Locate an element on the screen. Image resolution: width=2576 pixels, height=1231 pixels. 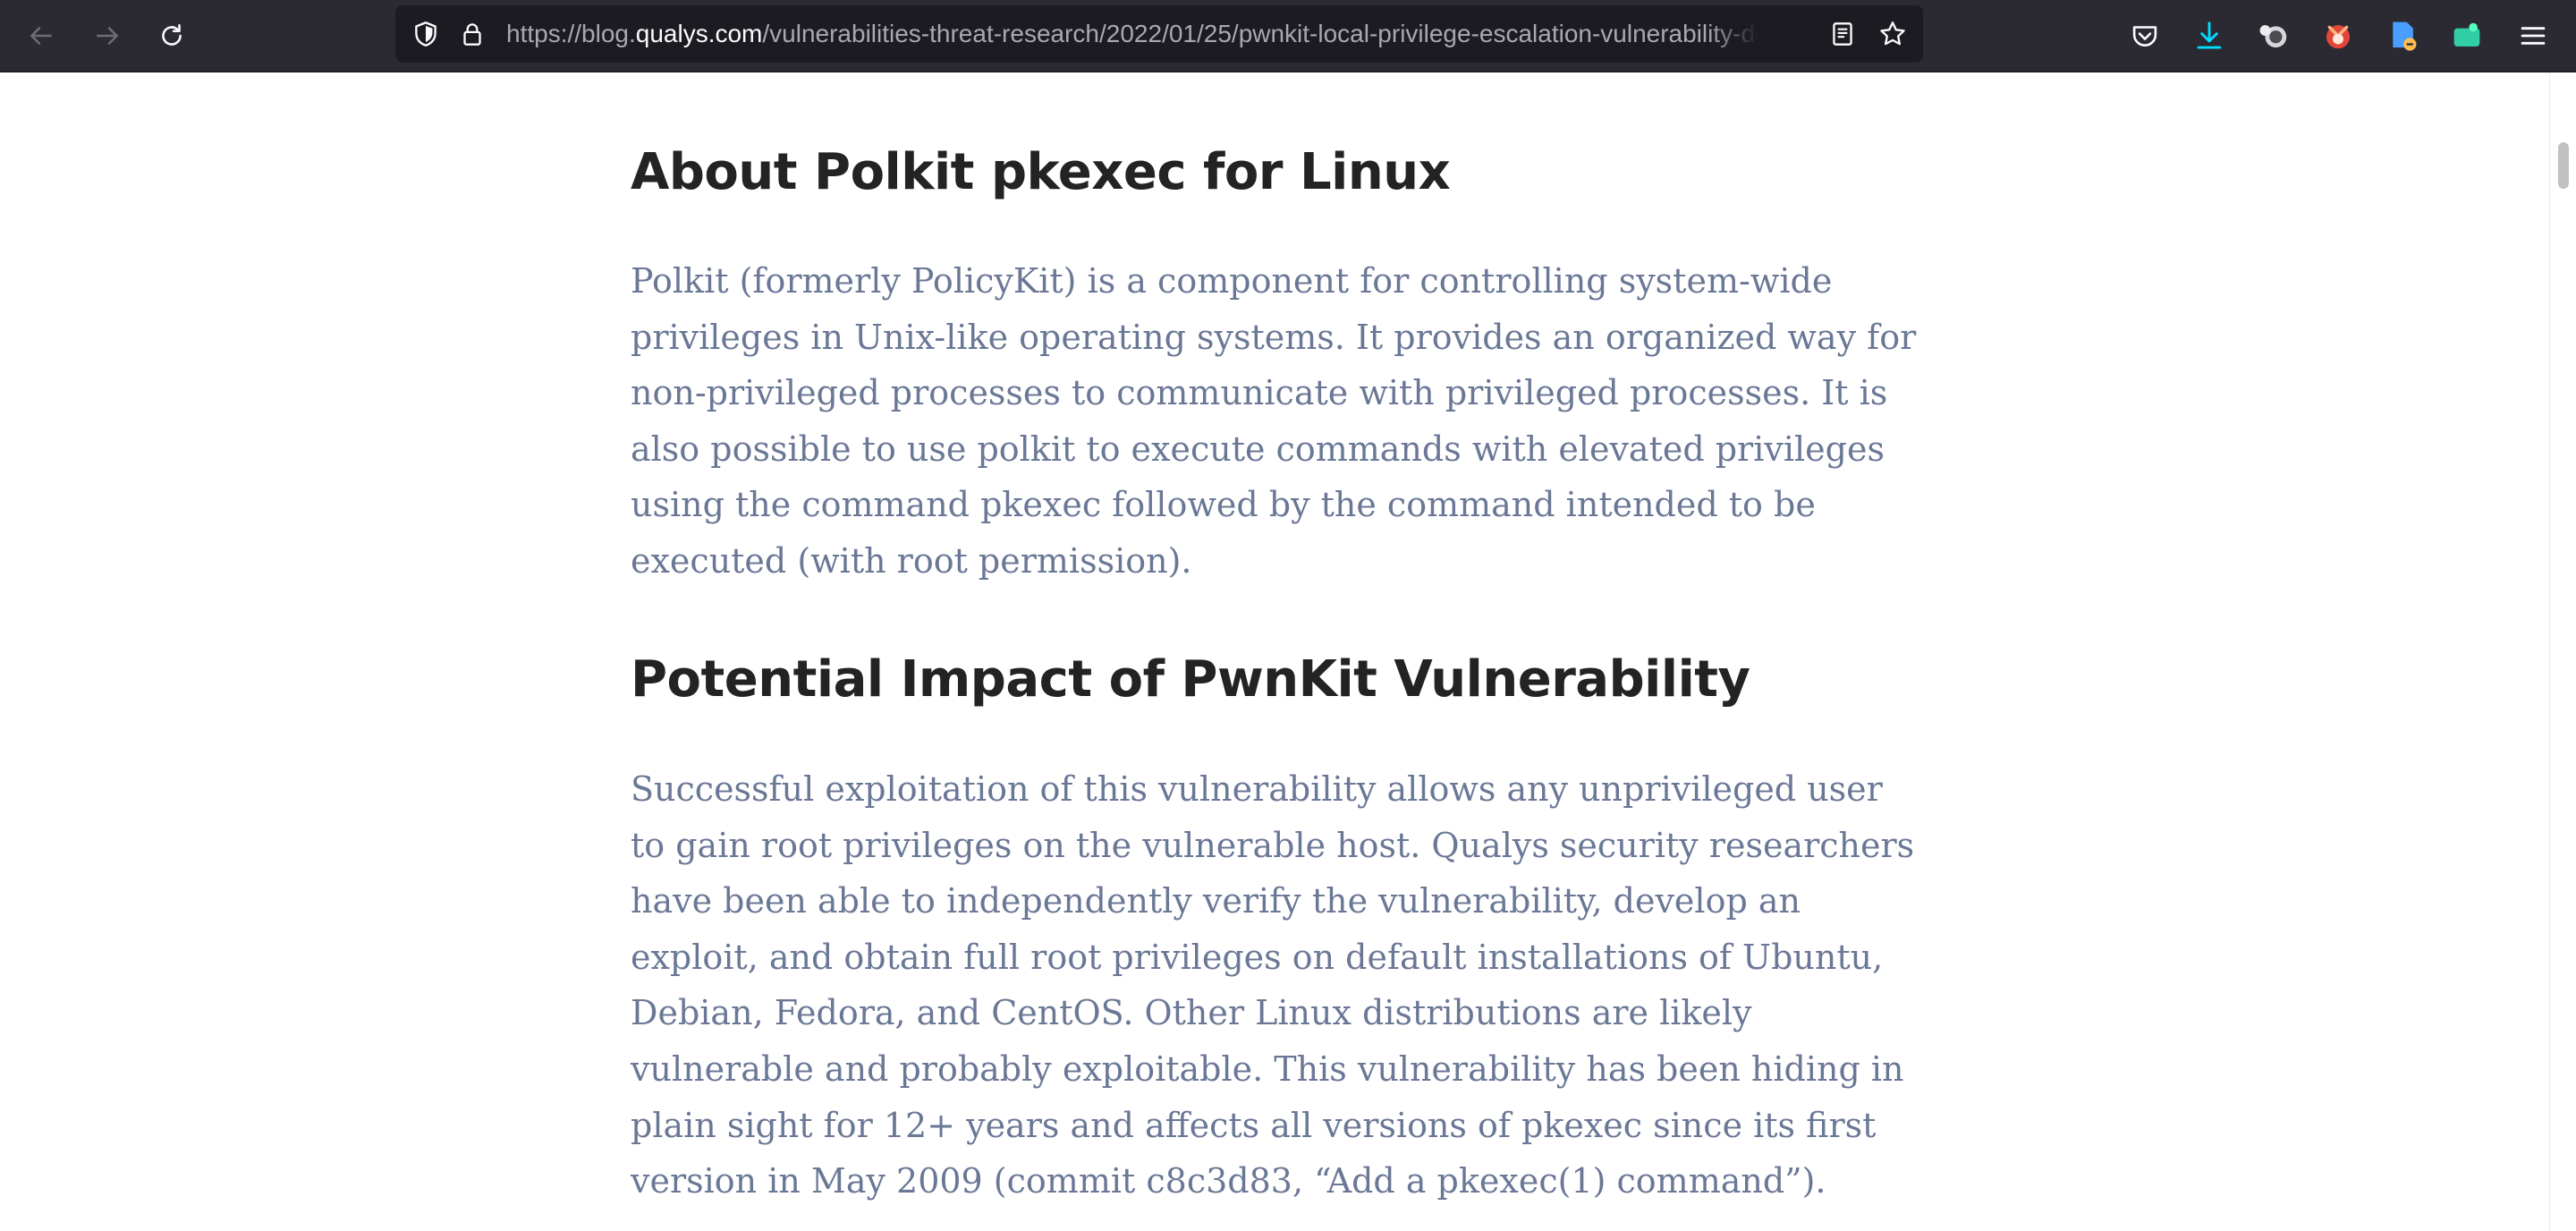
pocket-button is located at coordinates (2145, 35).